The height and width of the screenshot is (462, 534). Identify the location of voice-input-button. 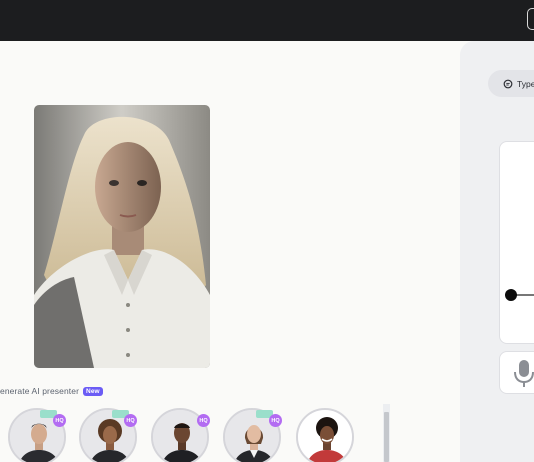
(516, 372).